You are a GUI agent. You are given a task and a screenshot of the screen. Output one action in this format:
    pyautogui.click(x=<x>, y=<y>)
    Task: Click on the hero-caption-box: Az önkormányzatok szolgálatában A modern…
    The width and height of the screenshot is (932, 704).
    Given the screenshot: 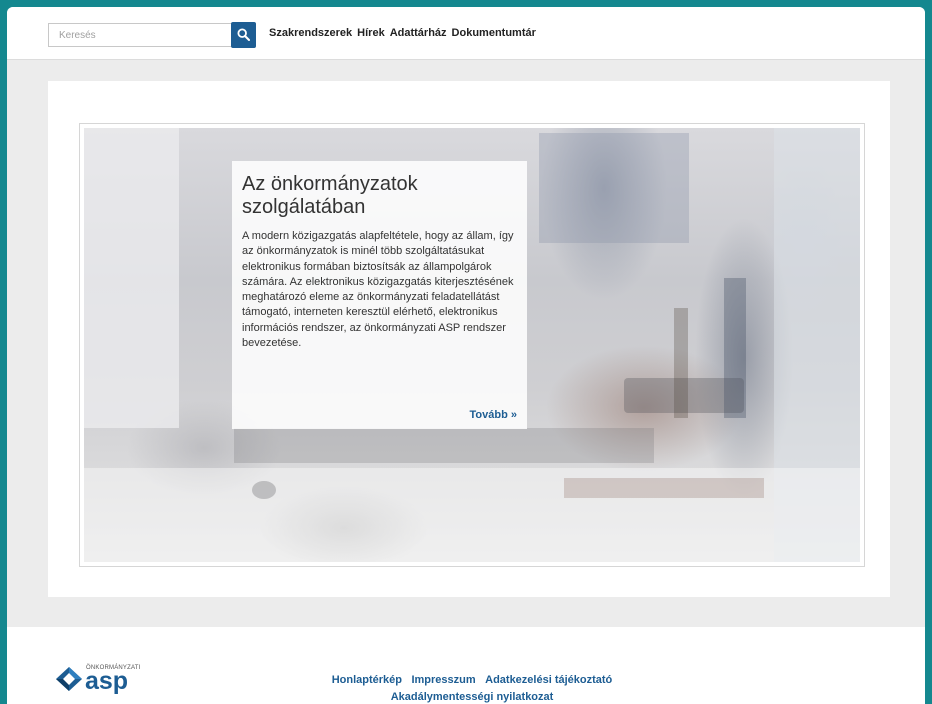 What is the action you would take?
    pyautogui.click(x=379, y=295)
    